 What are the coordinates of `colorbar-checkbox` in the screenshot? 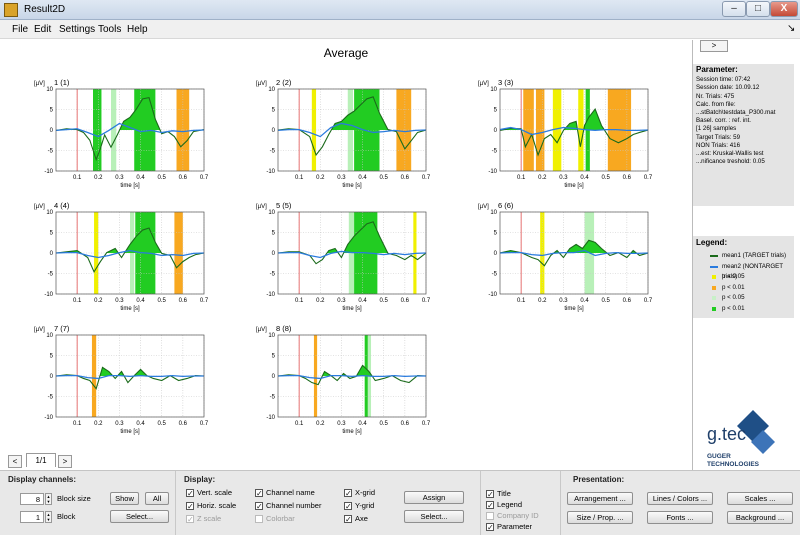 It's located at (259, 519).